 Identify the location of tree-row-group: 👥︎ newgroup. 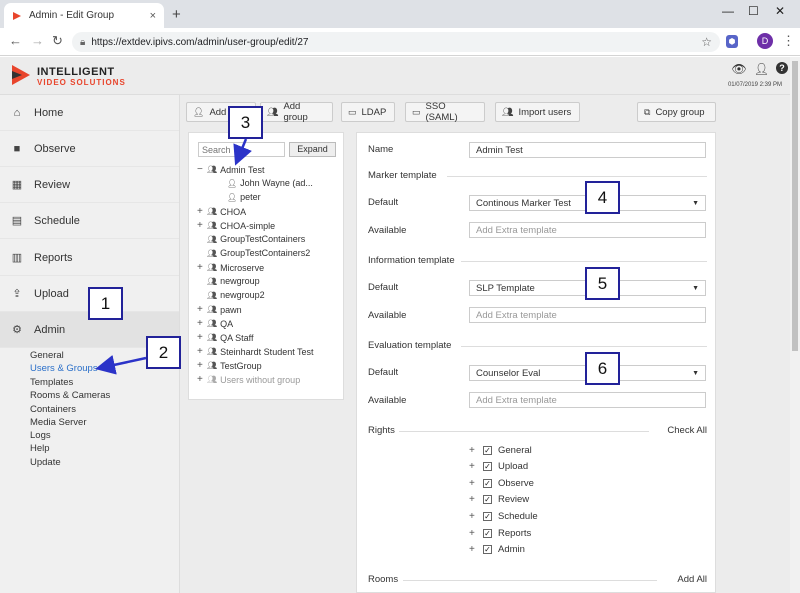
(233, 281).